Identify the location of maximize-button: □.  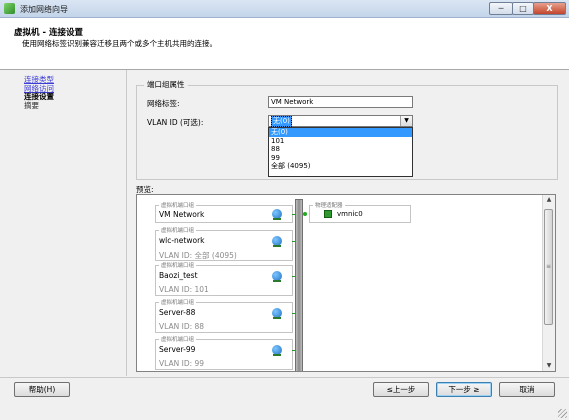
(523, 8).